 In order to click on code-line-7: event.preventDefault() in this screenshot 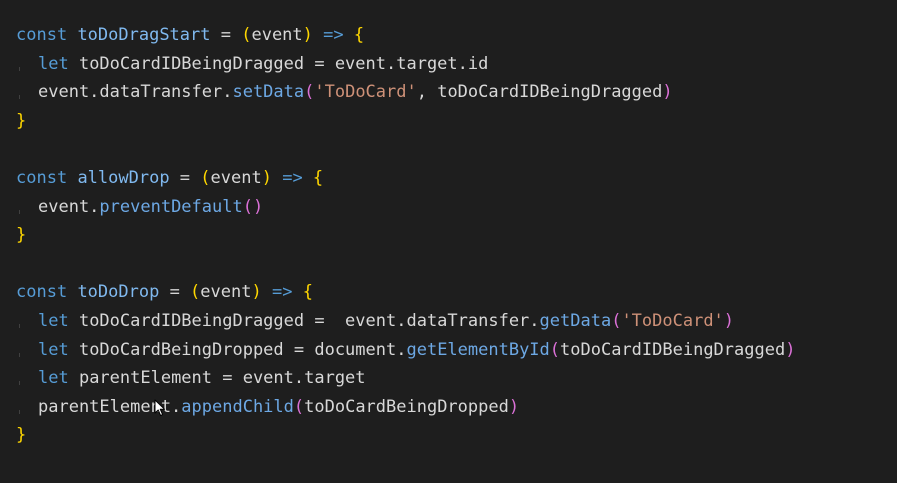, I will do `click(448, 207)`.